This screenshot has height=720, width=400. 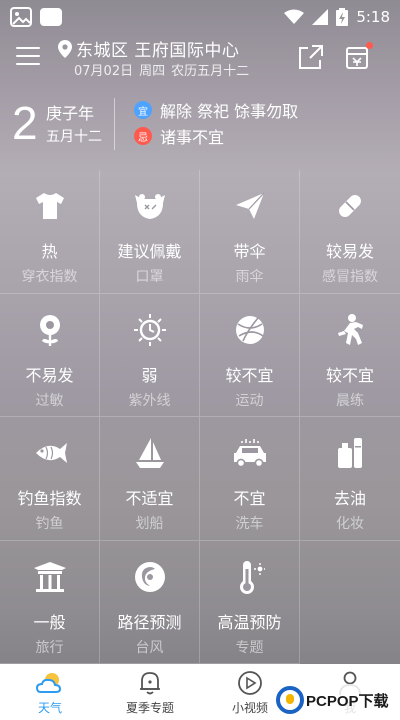 What do you see at coordinates (250, 206) in the screenshot?
I see `paper-plane-icon` at bounding box center [250, 206].